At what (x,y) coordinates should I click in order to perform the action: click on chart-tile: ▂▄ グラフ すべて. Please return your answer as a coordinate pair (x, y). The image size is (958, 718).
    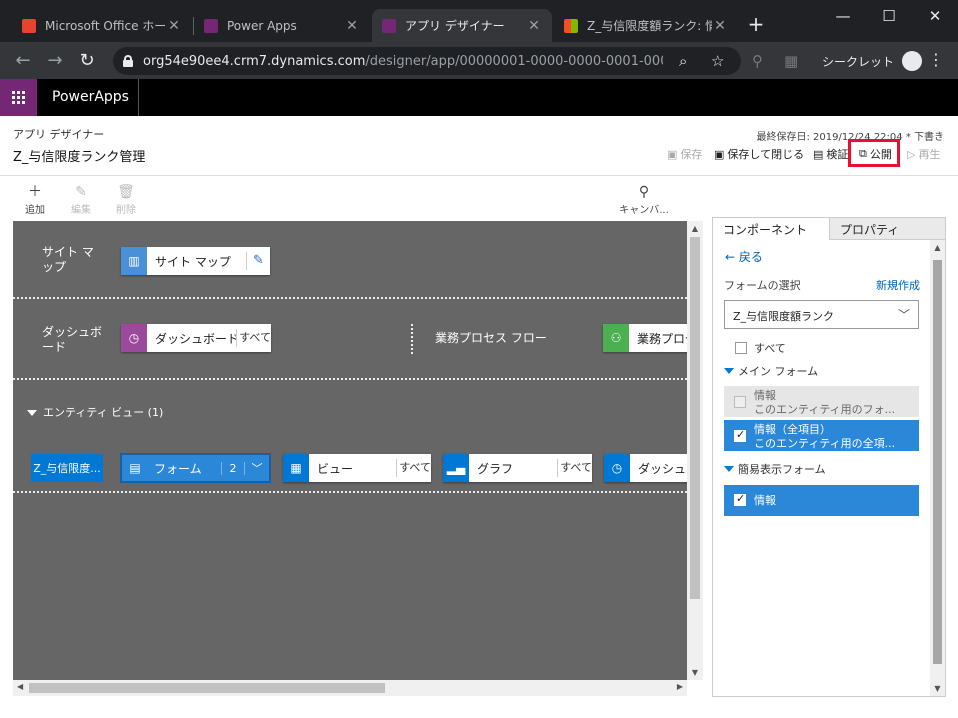
    Looking at the image, I should click on (517, 468).